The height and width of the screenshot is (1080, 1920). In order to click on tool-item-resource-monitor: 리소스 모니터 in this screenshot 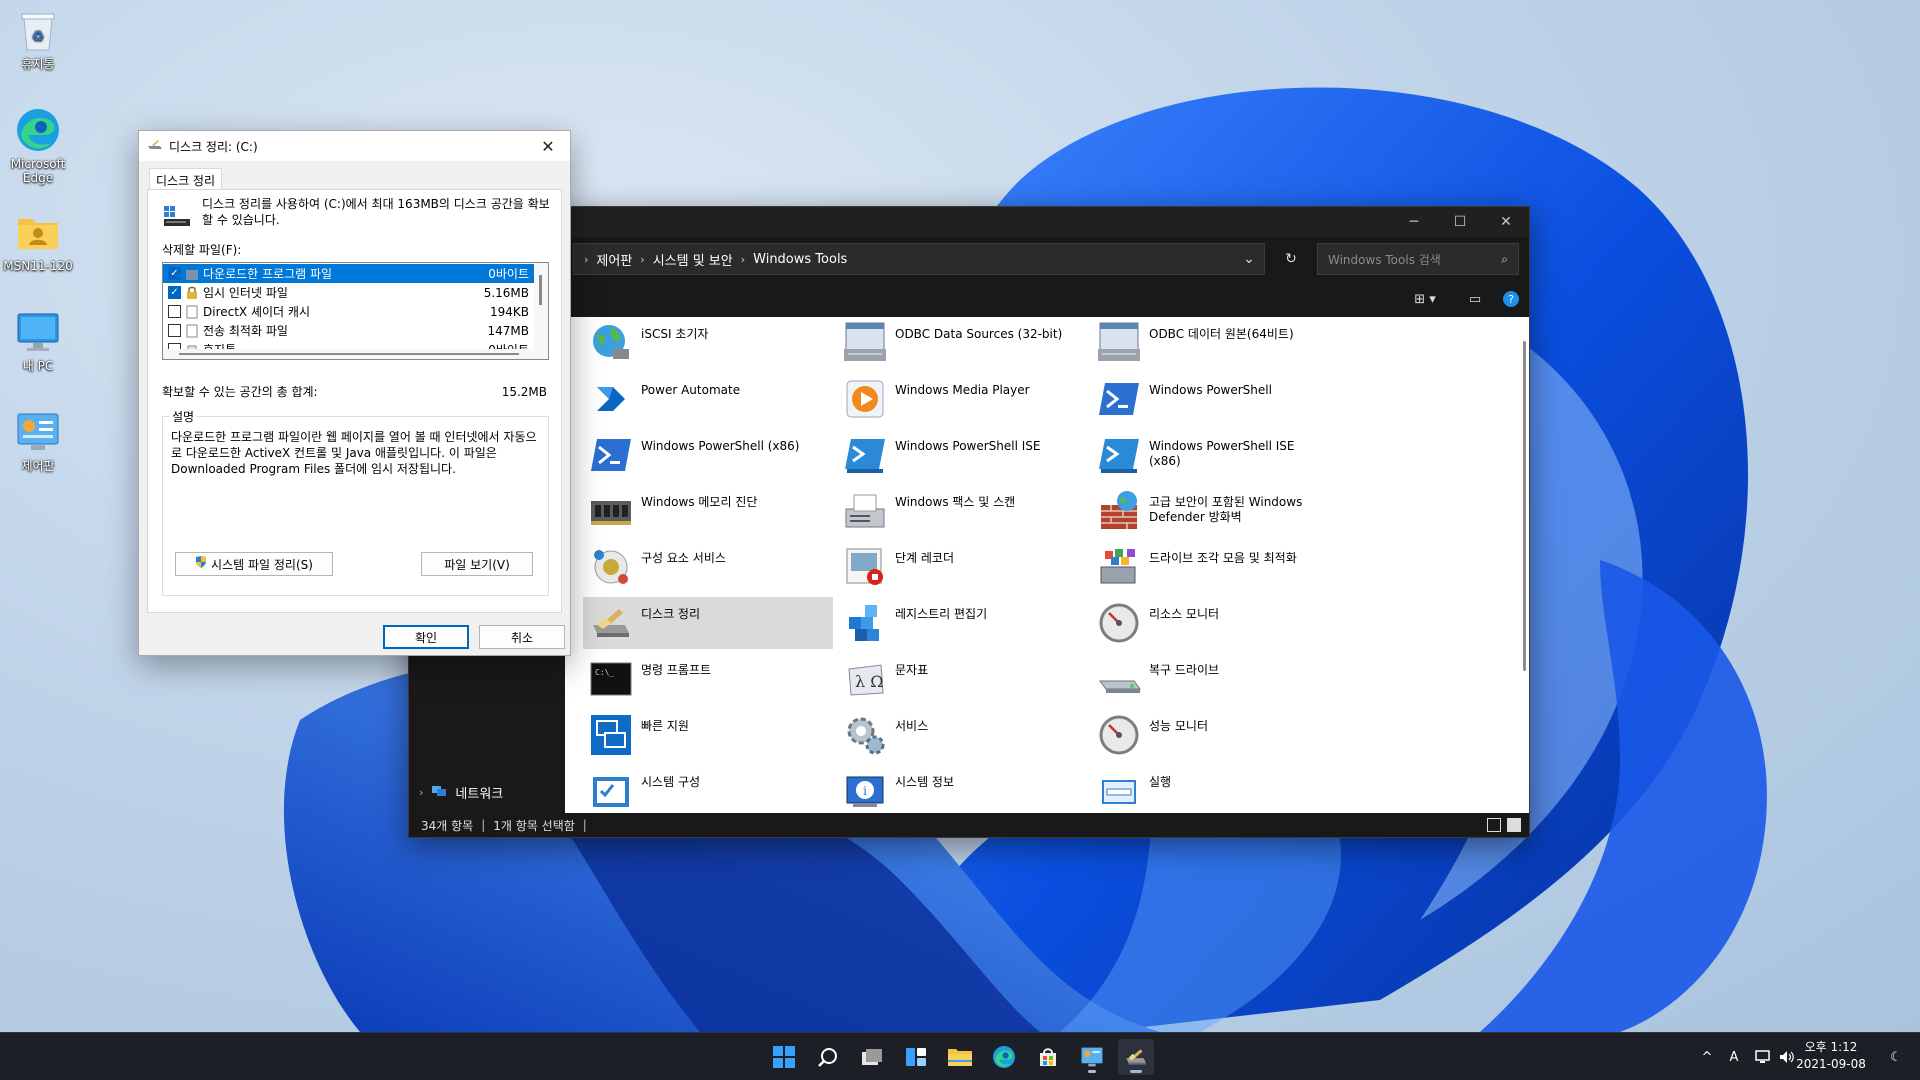, I will do `click(1216, 623)`.